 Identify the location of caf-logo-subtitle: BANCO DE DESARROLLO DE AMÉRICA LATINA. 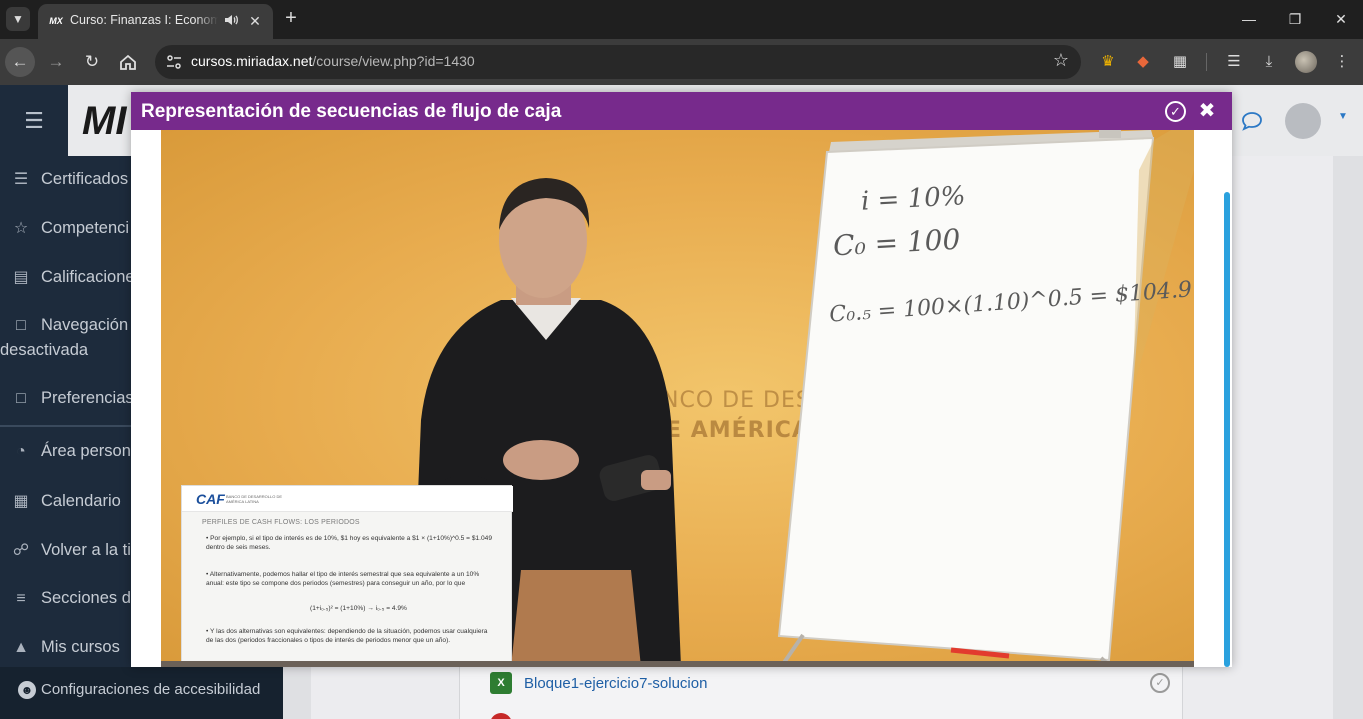
(254, 499).